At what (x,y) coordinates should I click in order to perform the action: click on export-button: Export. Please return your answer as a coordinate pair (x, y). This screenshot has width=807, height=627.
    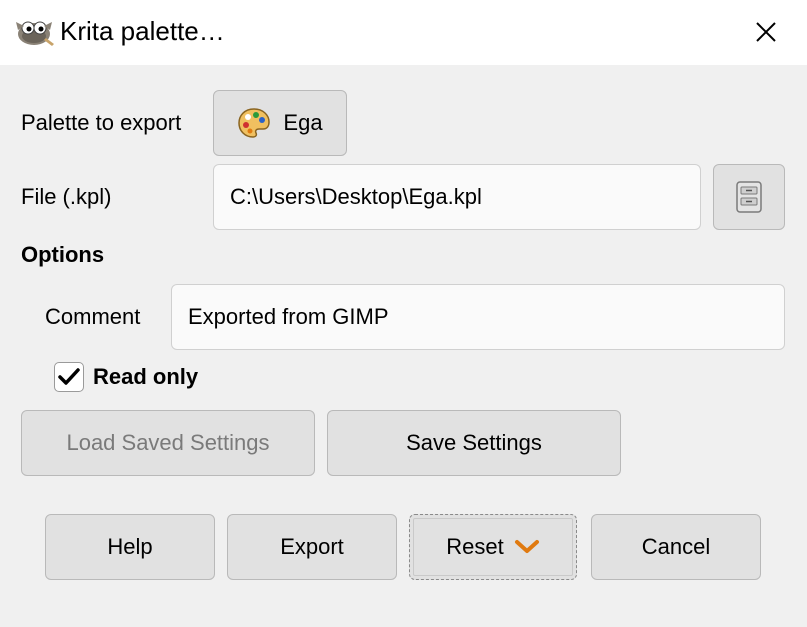
    Looking at the image, I should click on (312, 547).